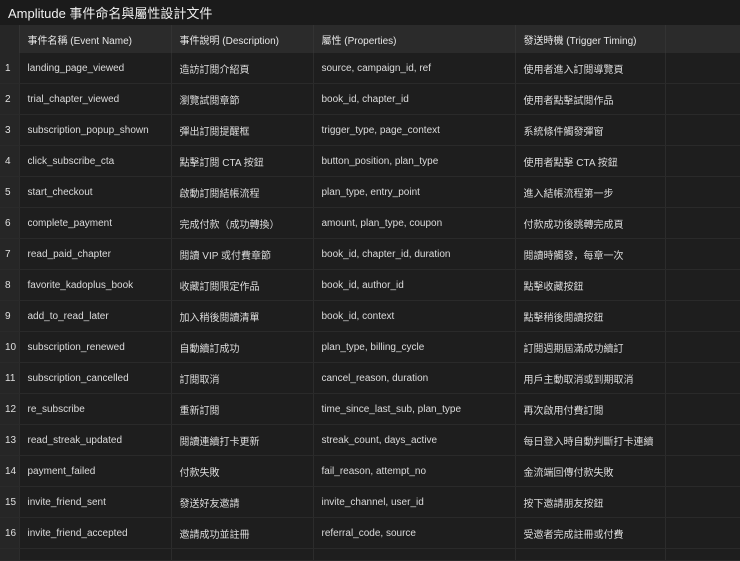  What do you see at coordinates (95, 254) in the screenshot?
I see `event-name-cell: read_paid_chapter` at bounding box center [95, 254].